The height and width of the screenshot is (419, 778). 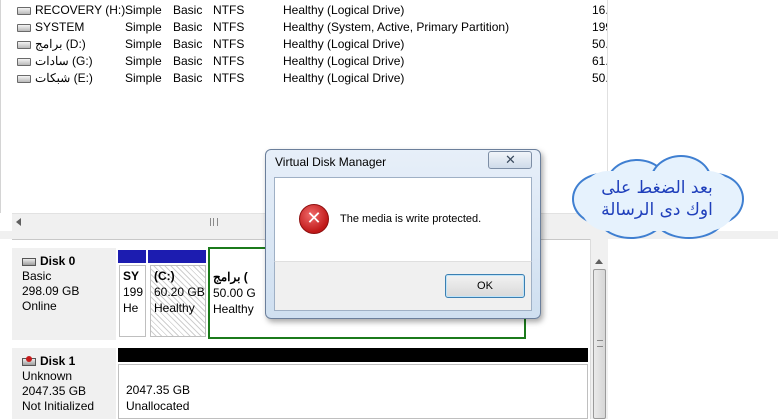 What do you see at coordinates (353, 391) in the screenshot?
I see `partition-unallocated: 2047.35 GB Unallocated` at bounding box center [353, 391].